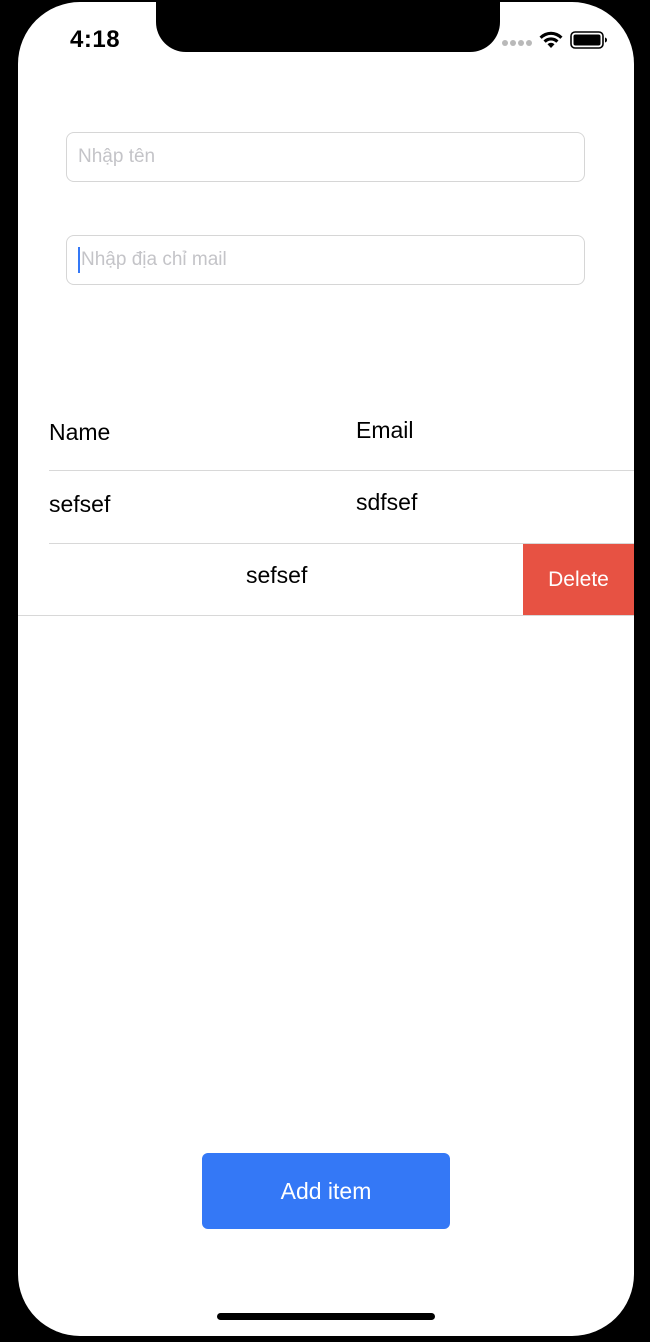 This screenshot has height=1342, width=650. What do you see at coordinates (589, 42) in the screenshot?
I see `battery-icon` at bounding box center [589, 42].